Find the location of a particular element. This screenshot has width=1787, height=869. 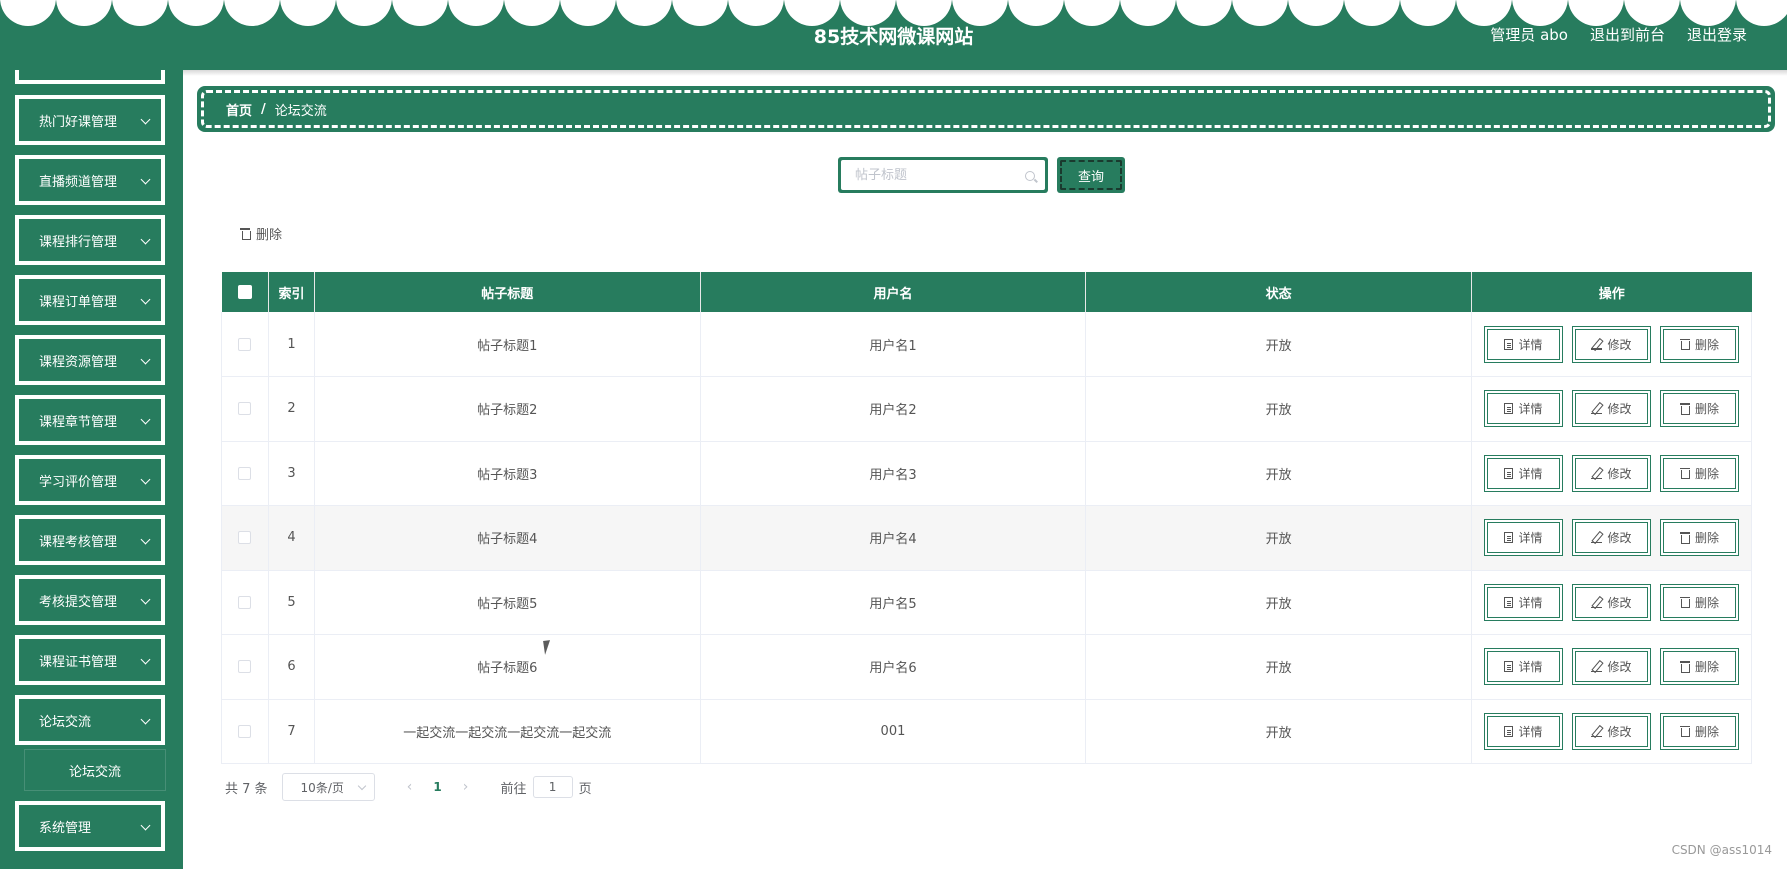

sidebar-item-exam-submissions: 考核提交管理 is located at coordinates (90, 600).